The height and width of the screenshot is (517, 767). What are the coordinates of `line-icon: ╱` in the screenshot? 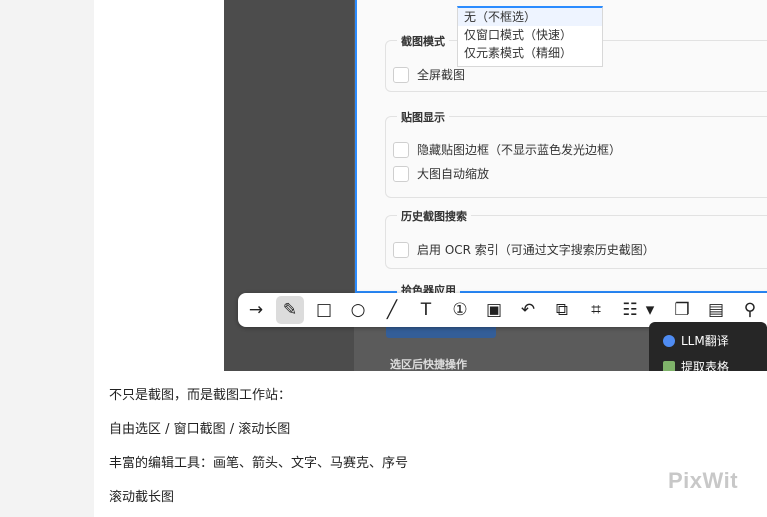 It's located at (392, 310).